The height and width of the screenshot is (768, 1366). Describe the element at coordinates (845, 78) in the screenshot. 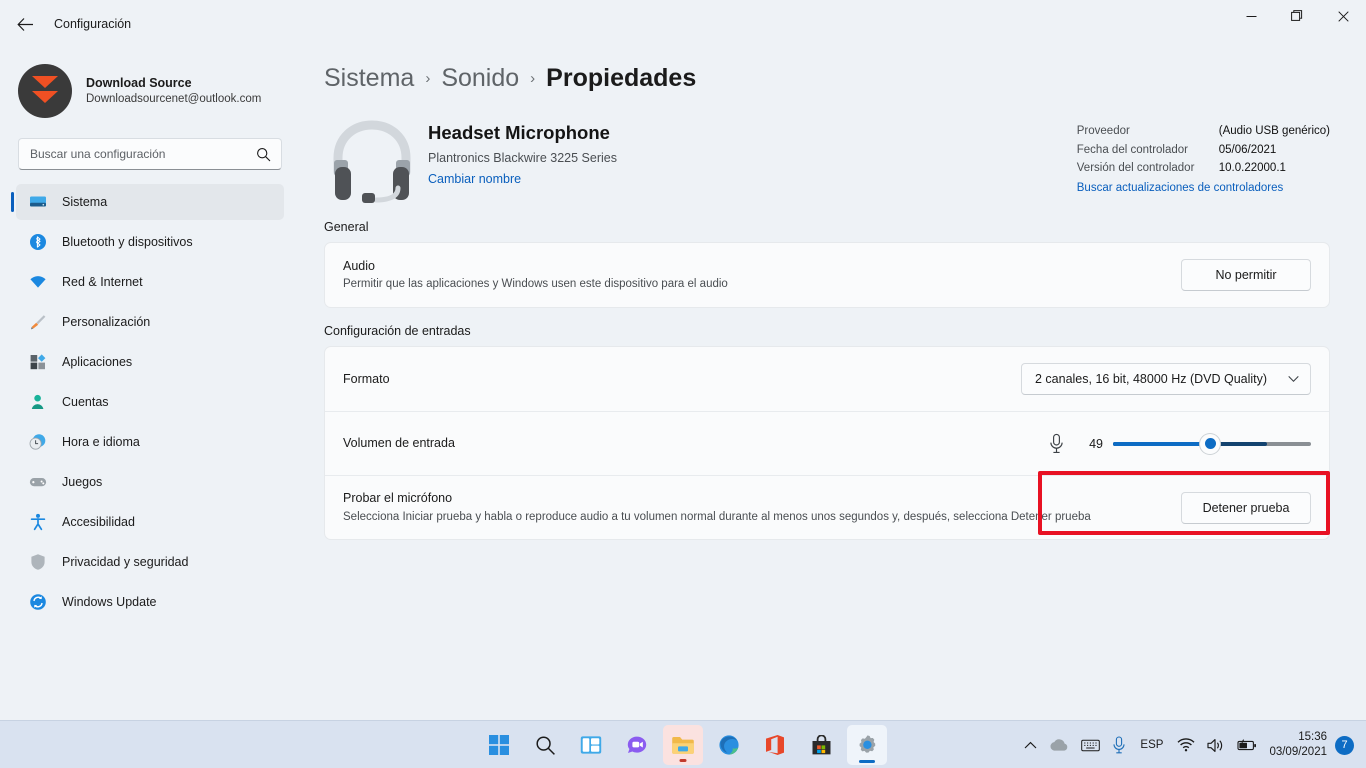

I see `breadcrumb: Sistema › Sonido › Propiedades` at that location.